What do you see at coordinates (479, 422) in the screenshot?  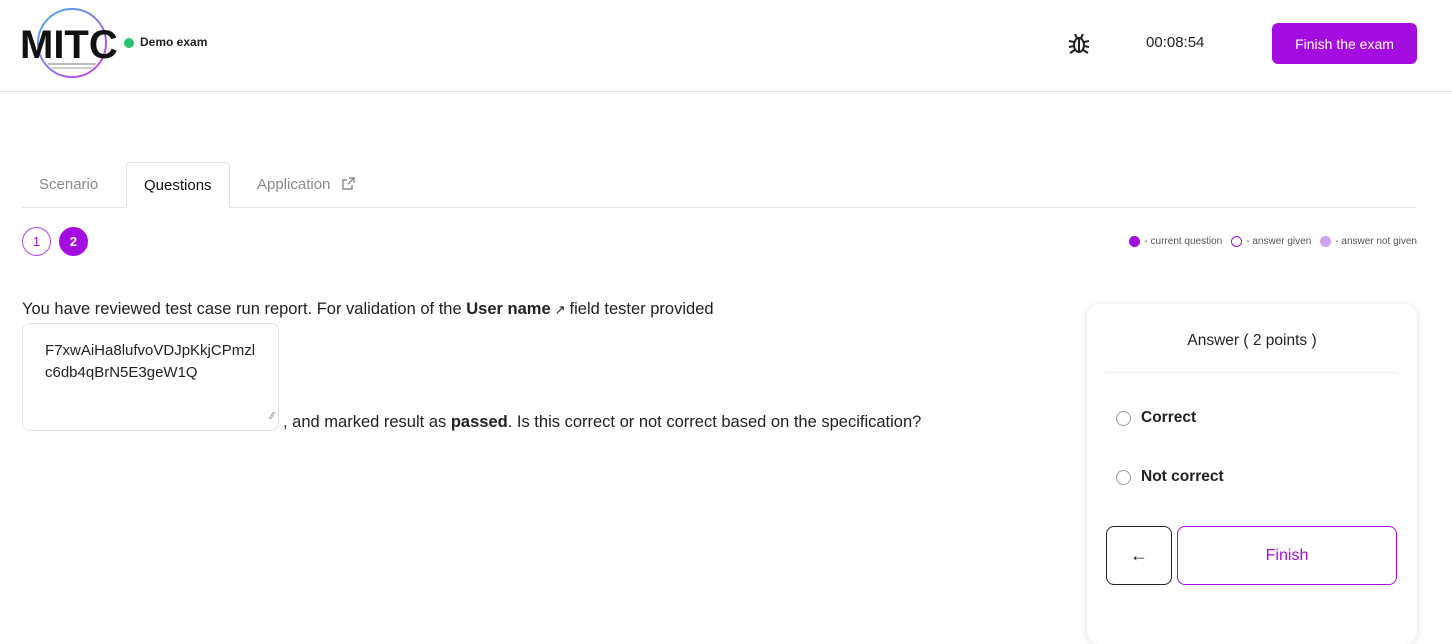 I see `result-value: passed` at bounding box center [479, 422].